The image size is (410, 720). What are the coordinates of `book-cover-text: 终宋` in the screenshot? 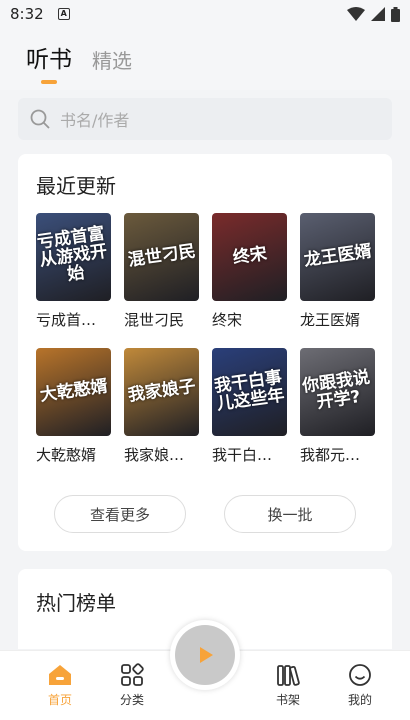 It's located at (249, 256).